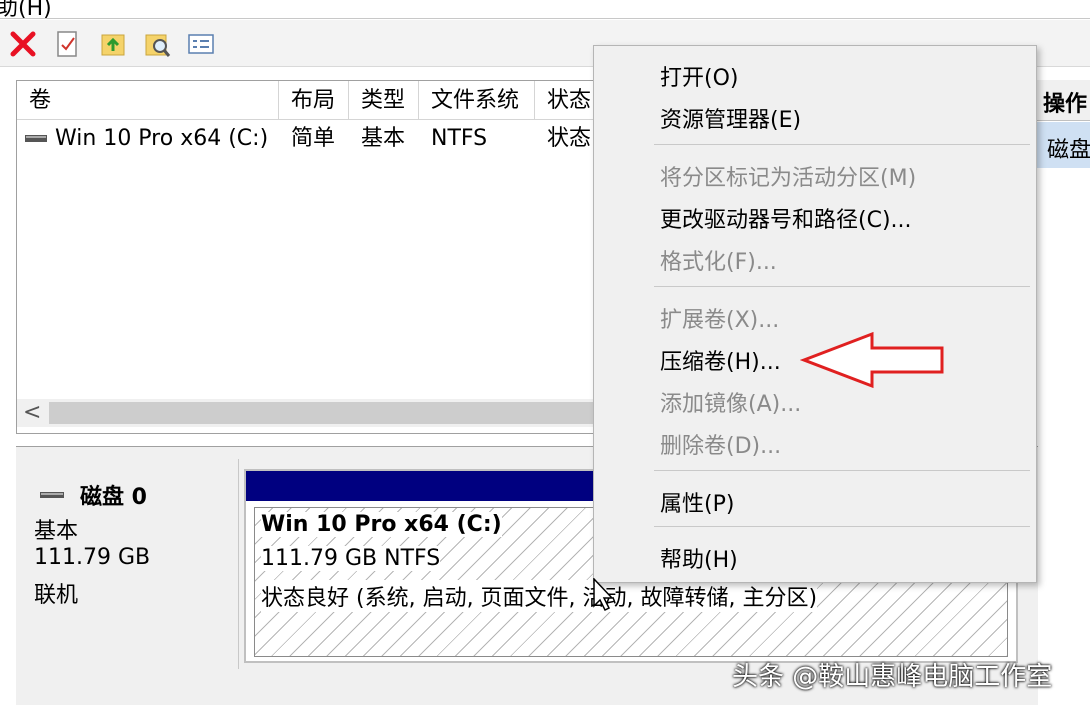 The image size is (1090, 705). Describe the element at coordinates (23, 44) in the screenshot. I see `delete-icon` at that location.